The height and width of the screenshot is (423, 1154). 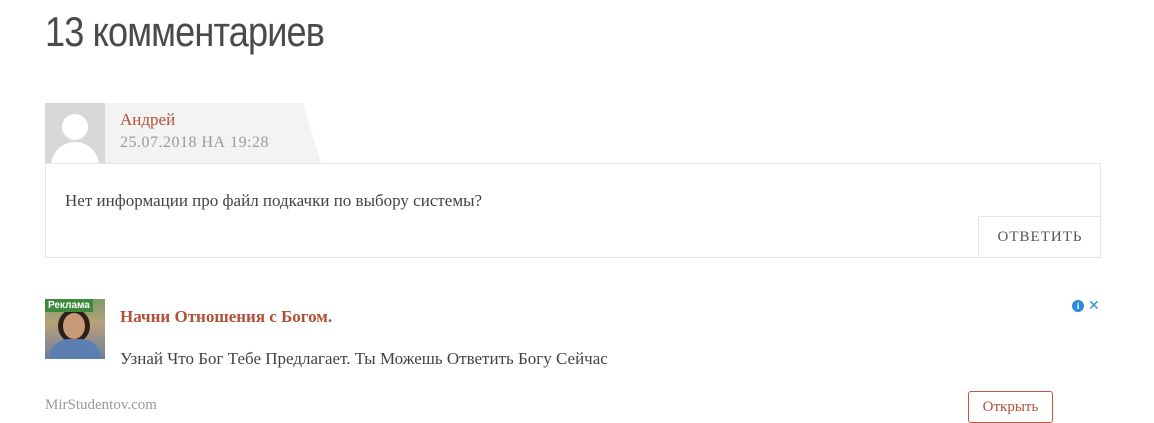 What do you see at coordinates (69, 305) in the screenshot?
I see `ad-badge: Реклама` at bounding box center [69, 305].